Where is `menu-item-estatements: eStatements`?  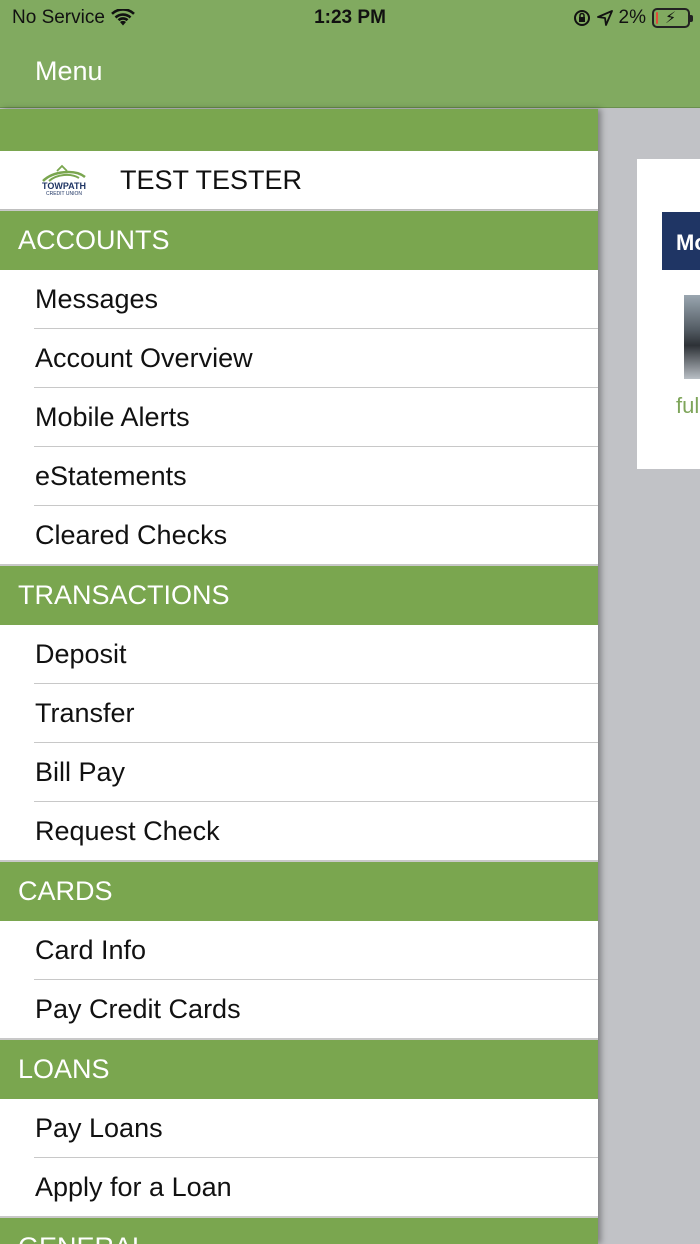
menu-item-estatements: eStatements is located at coordinates (299, 476).